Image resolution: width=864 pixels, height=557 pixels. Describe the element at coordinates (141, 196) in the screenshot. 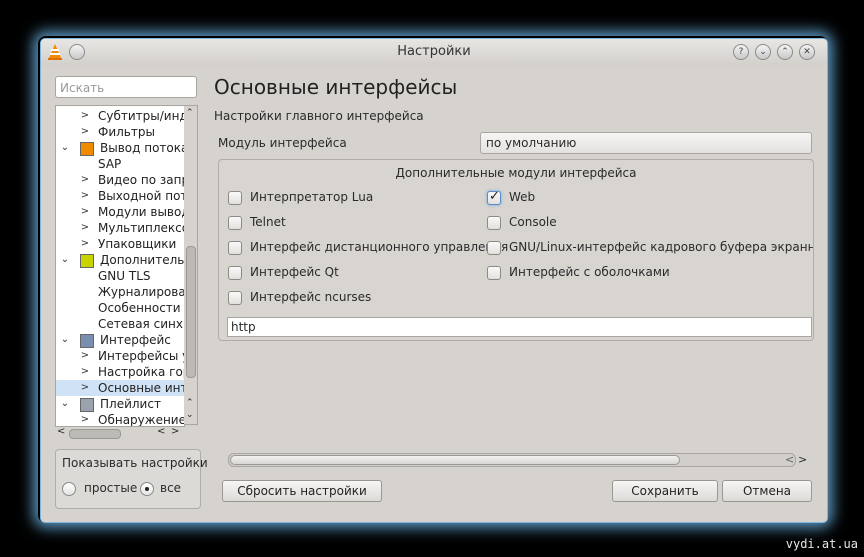

I see `tree-item-label: Выходной пото` at that location.